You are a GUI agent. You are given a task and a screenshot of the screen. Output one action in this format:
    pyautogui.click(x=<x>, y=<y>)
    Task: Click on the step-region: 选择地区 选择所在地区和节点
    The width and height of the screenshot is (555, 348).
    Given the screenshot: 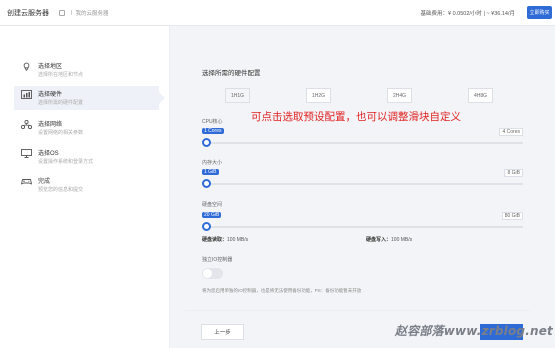 What is the action you would take?
    pyautogui.click(x=86, y=70)
    